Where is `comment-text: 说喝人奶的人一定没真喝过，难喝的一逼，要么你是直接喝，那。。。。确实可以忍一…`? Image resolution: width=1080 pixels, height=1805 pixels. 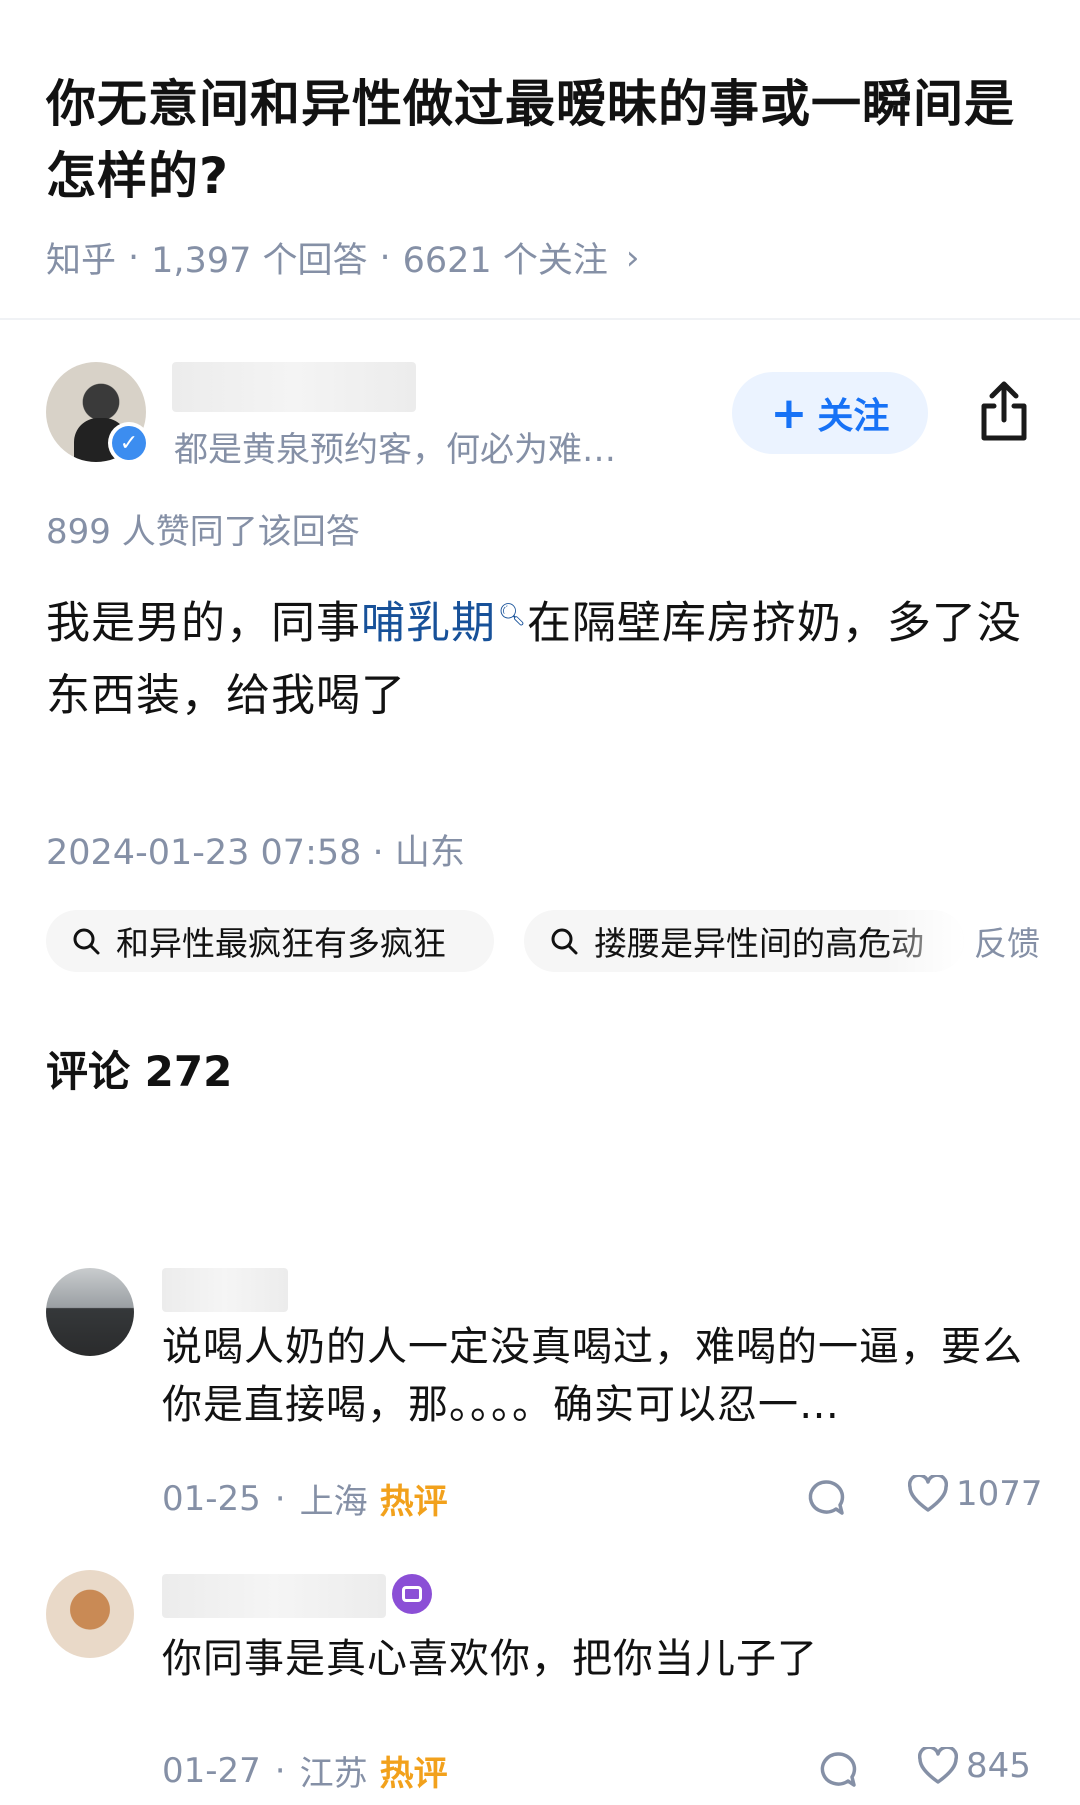
comment-text: 说喝人奶的人一定没真喝过，难喝的一逼，要么你是直接喝，那。。。。确实可以忍一… is located at coordinates (592, 1376).